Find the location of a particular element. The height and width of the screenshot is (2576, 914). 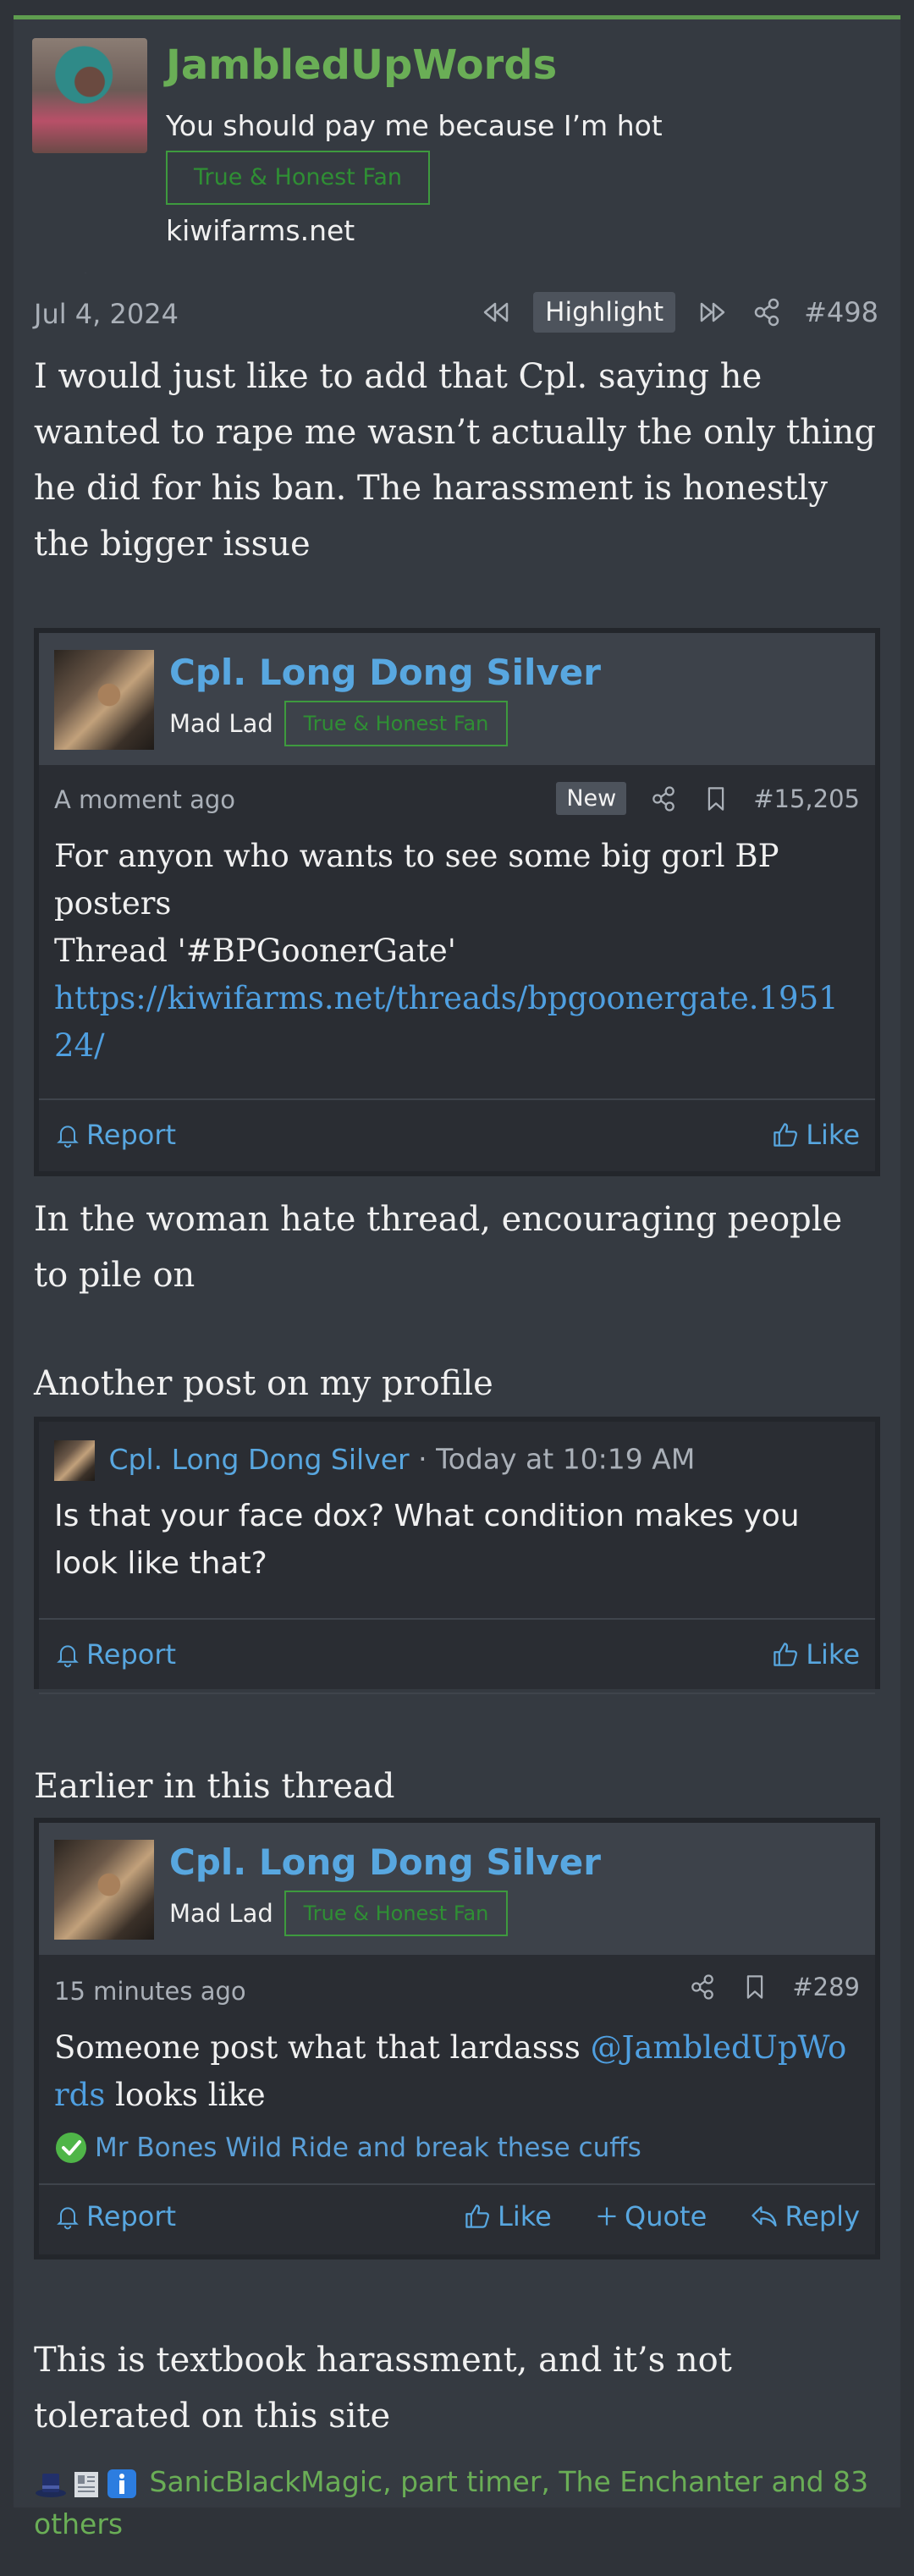

user-site: kiwifarms.net is located at coordinates (260, 230).